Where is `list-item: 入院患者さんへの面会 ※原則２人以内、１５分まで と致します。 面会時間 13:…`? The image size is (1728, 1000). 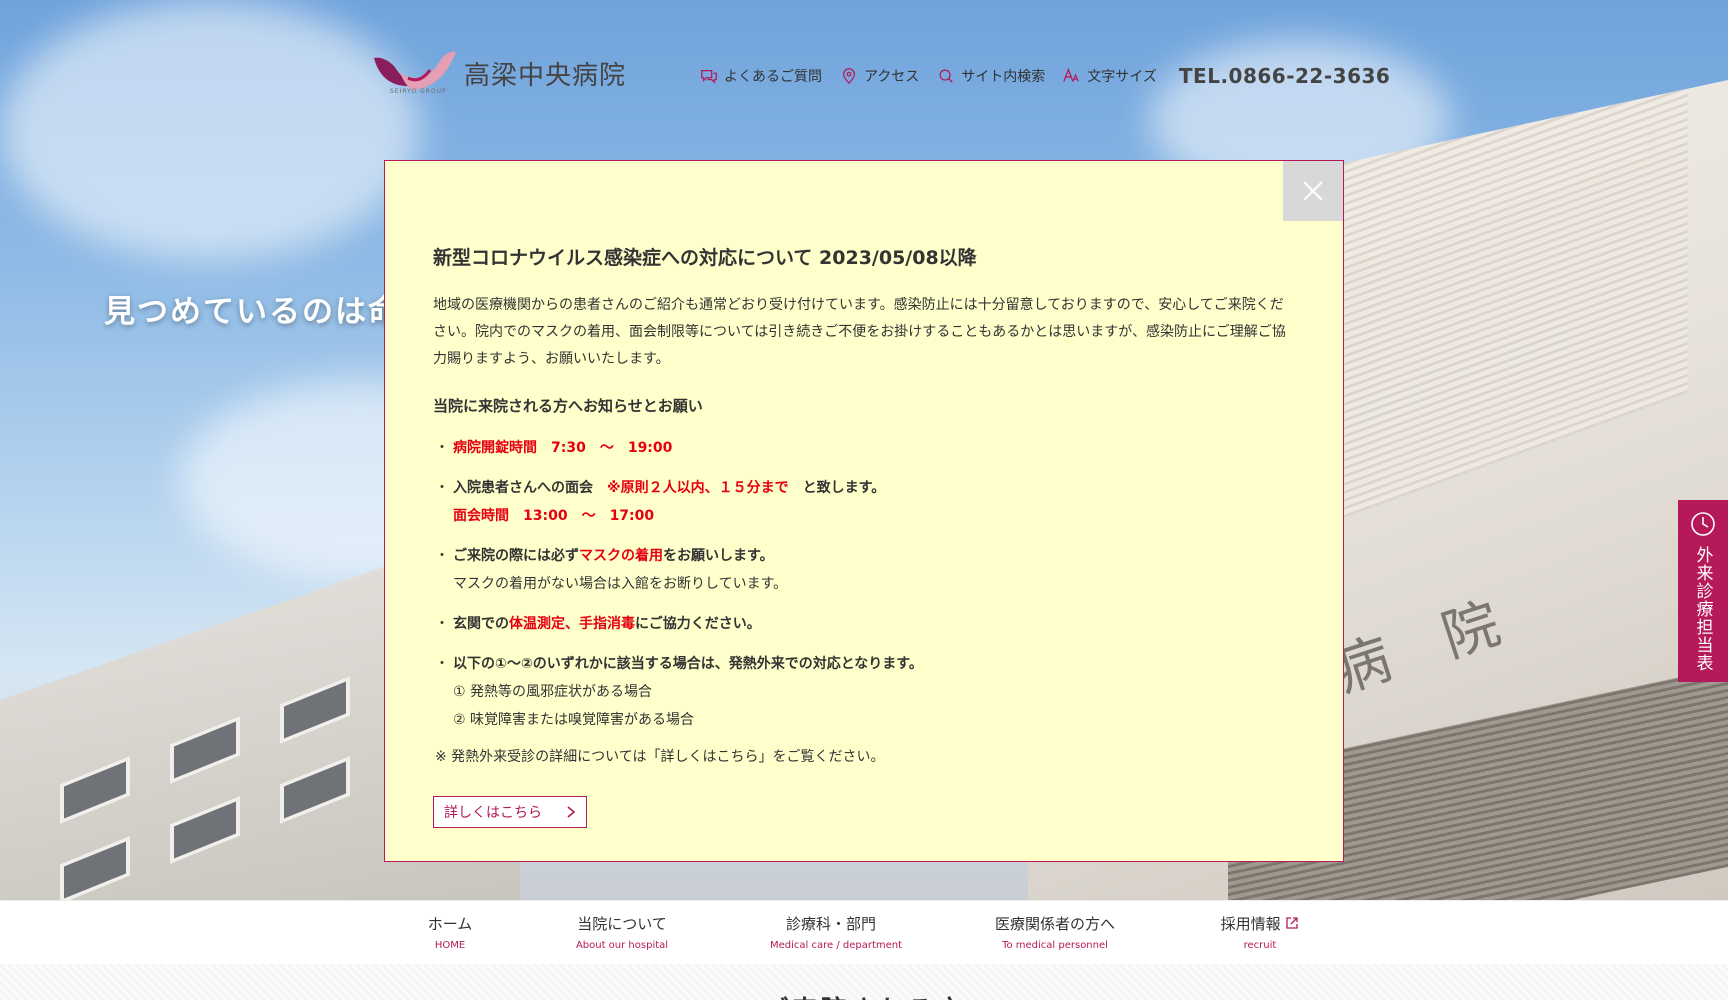 list-item: 入院患者さんへの面会 ※原則２人以内、１５分まで と致します。 面会時間 13:… is located at coordinates (863, 502).